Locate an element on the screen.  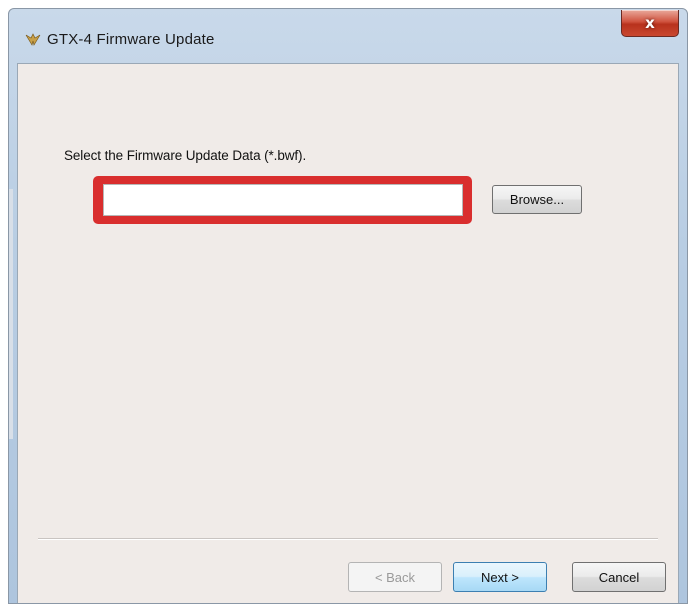
cancel-button-label: Cancel is located at coordinates (619, 577).